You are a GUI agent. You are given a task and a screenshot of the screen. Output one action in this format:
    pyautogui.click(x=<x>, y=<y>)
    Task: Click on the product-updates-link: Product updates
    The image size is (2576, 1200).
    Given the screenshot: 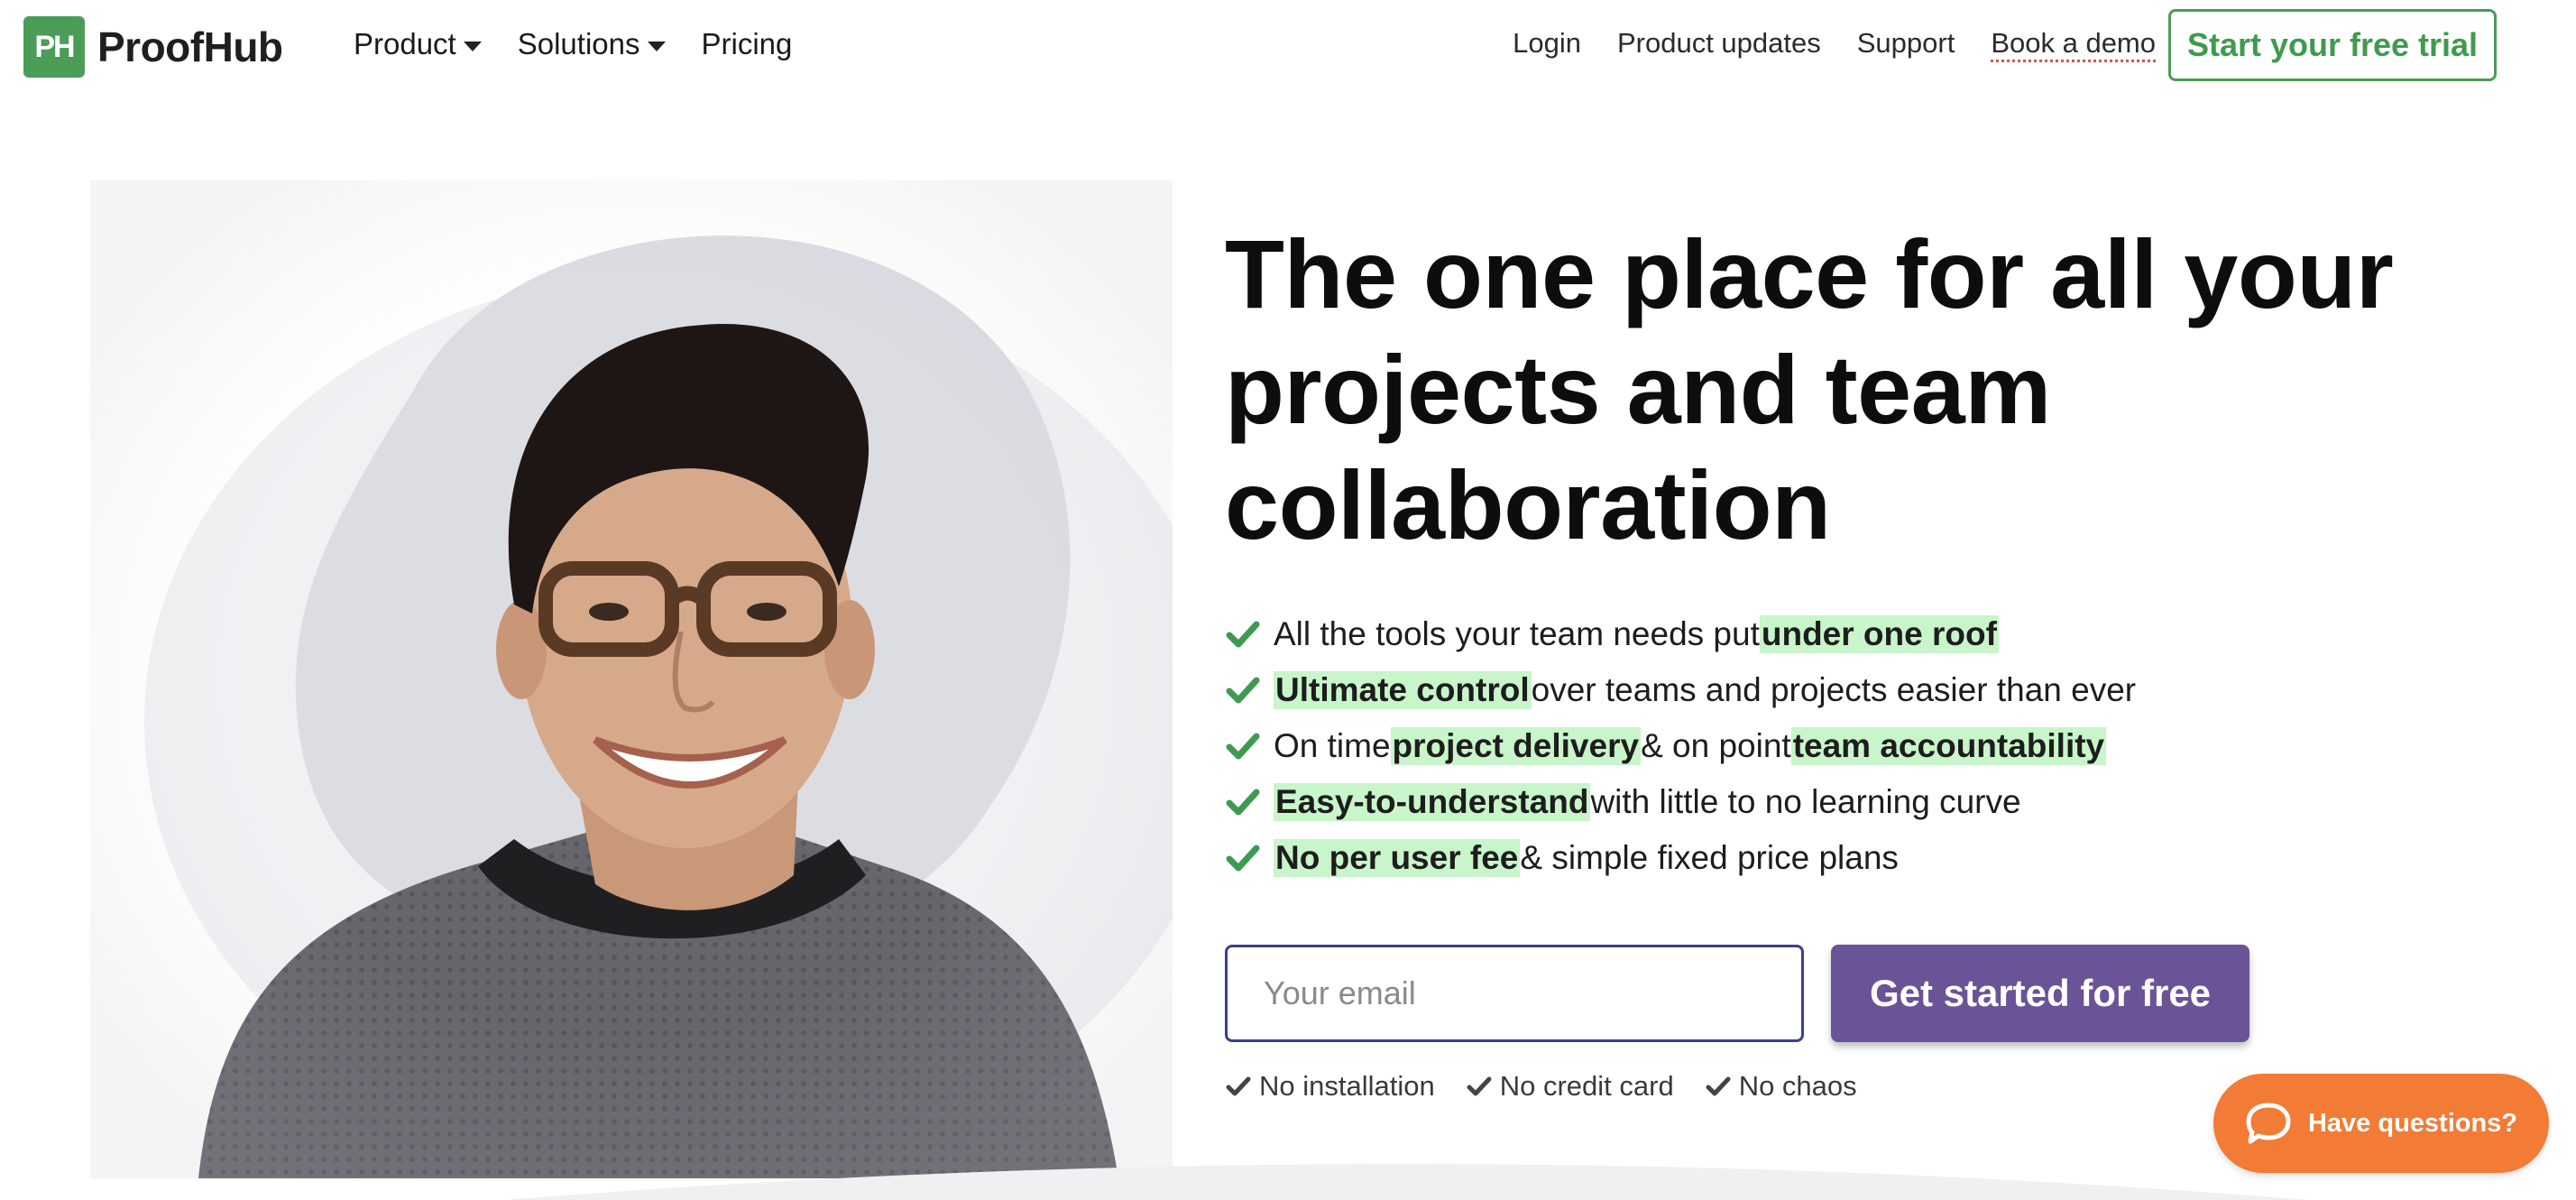 What is the action you would take?
    pyautogui.click(x=1719, y=43)
    